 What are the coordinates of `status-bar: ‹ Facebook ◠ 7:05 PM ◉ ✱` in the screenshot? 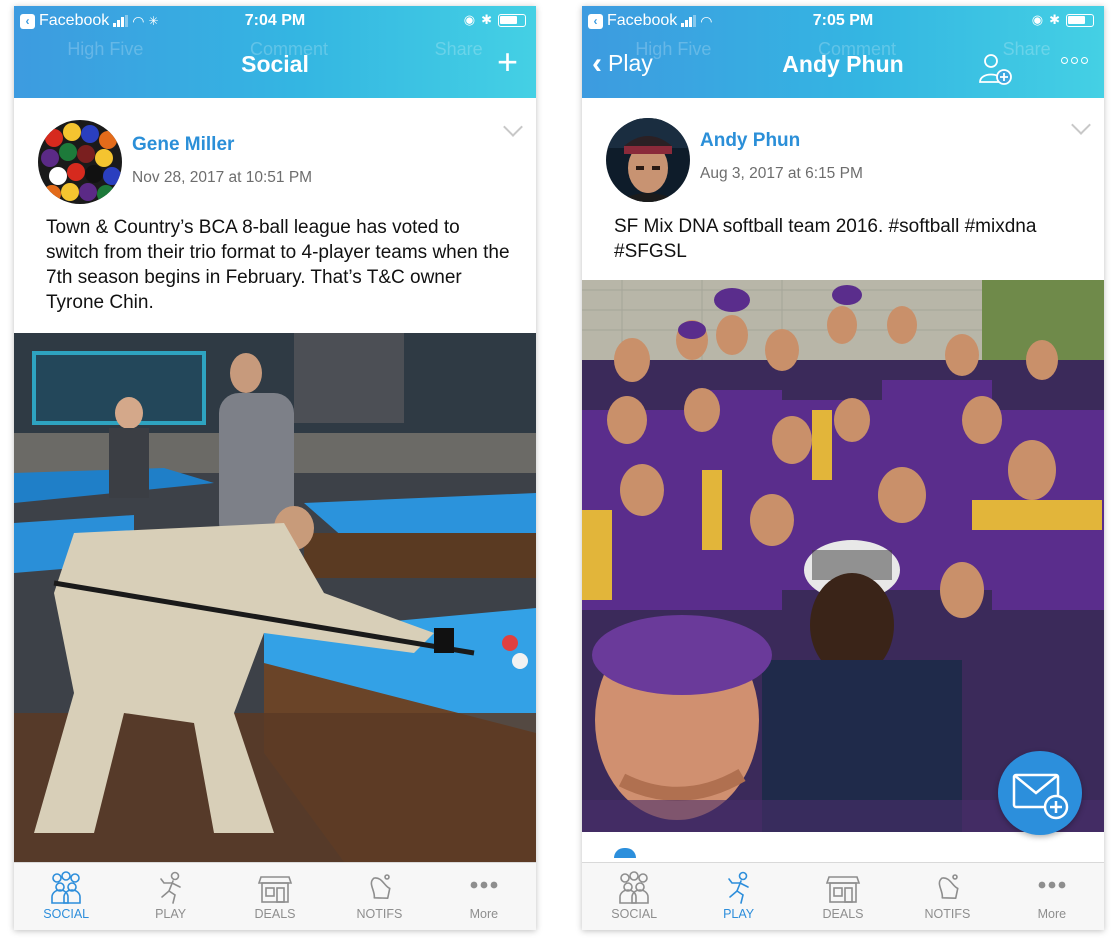 It's located at (843, 21).